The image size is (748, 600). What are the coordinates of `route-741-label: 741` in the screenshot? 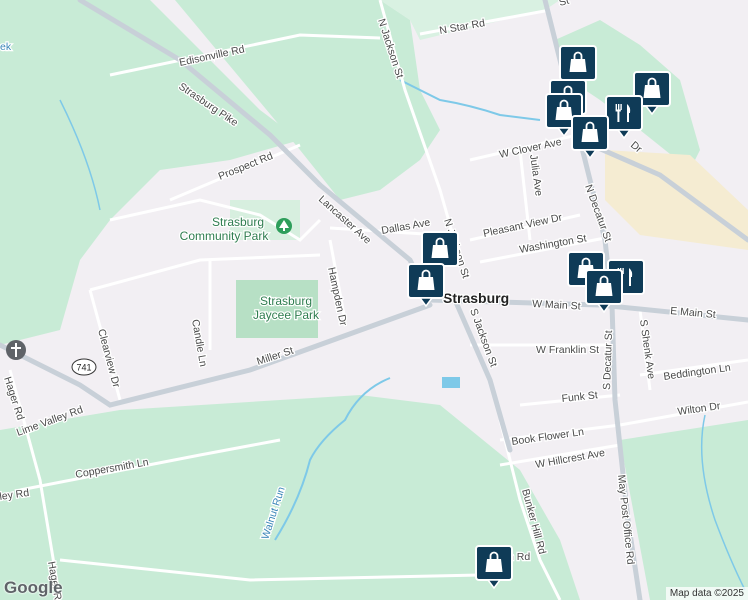 It's located at (83, 368).